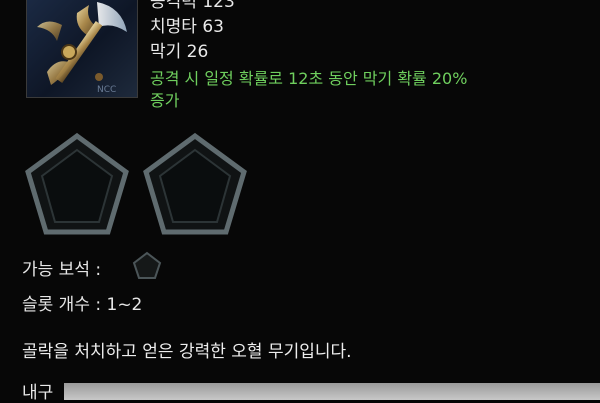  I want to click on pentagon-gem-icon, so click(147, 265).